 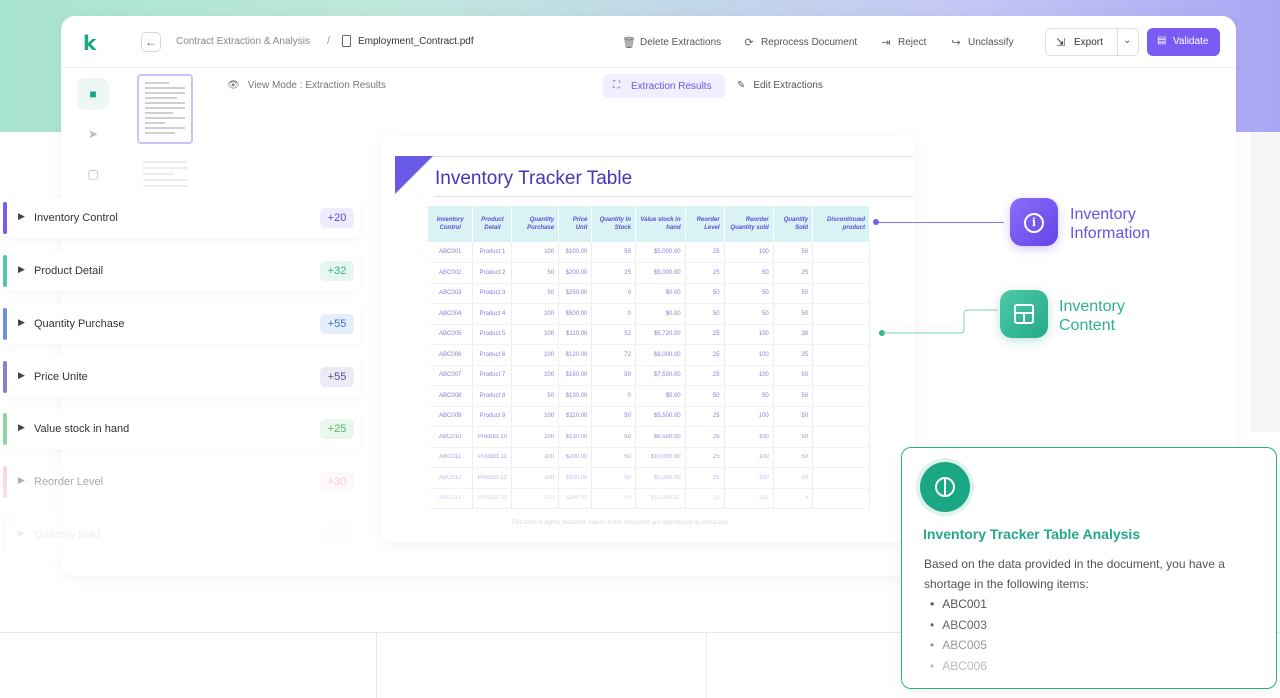 I want to click on table-cell: Product 11, so click(x=492, y=457).